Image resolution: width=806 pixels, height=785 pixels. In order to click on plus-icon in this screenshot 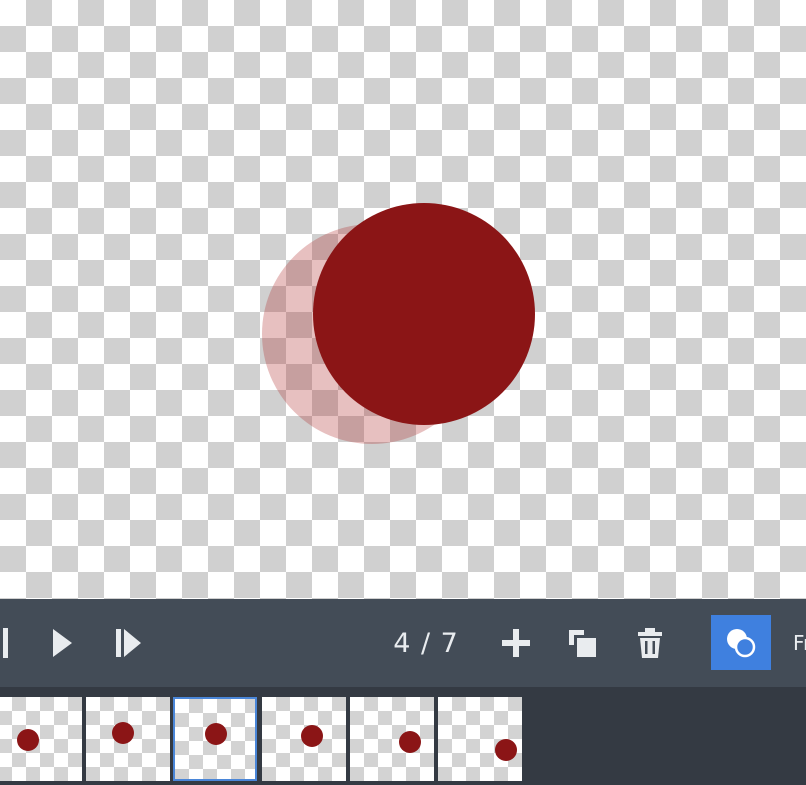, I will do `click(516, 643)`.